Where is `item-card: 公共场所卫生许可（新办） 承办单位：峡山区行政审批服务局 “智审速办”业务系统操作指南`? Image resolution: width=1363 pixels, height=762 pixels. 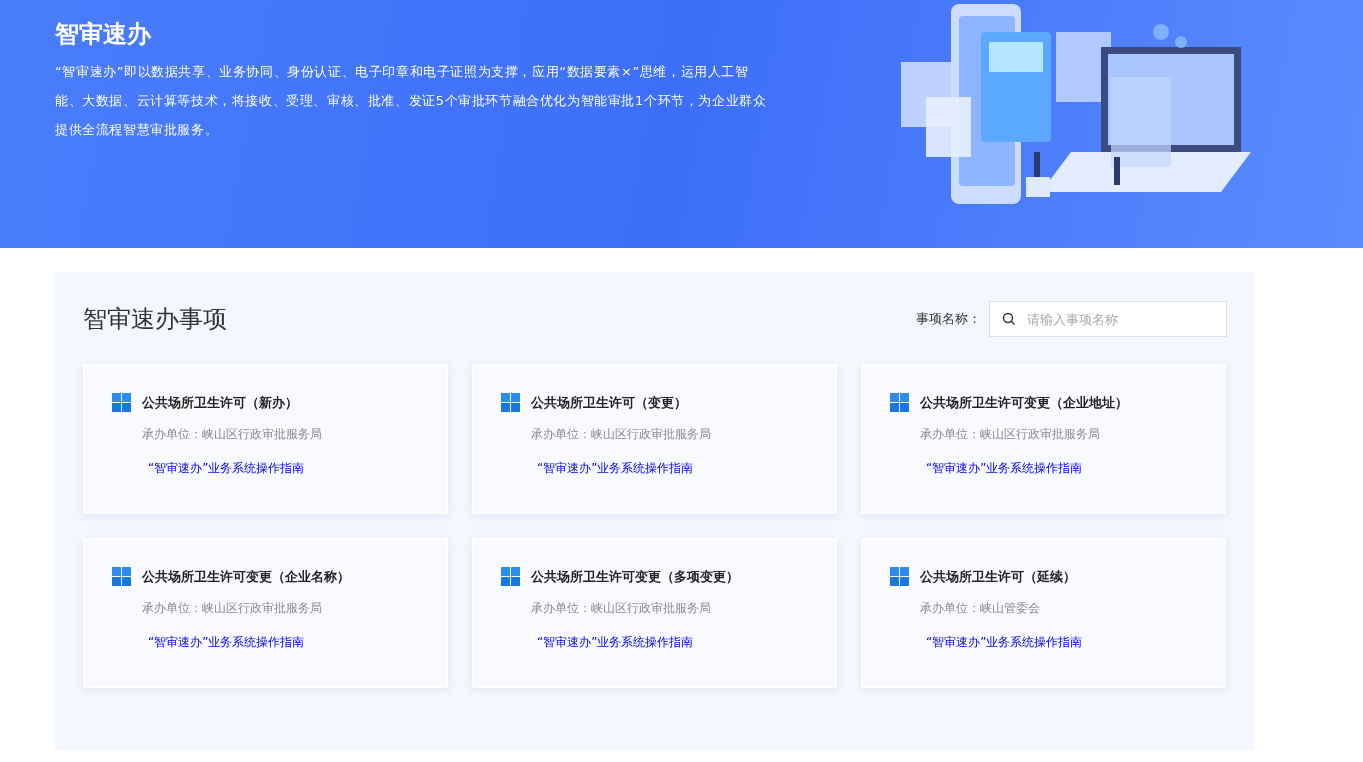
item-card: 公共场所卫生许可（新办） 承办单位：峡山区行政审批服务局 “智审速办”业务系统操作指南 is located at coordinates (265, 439).